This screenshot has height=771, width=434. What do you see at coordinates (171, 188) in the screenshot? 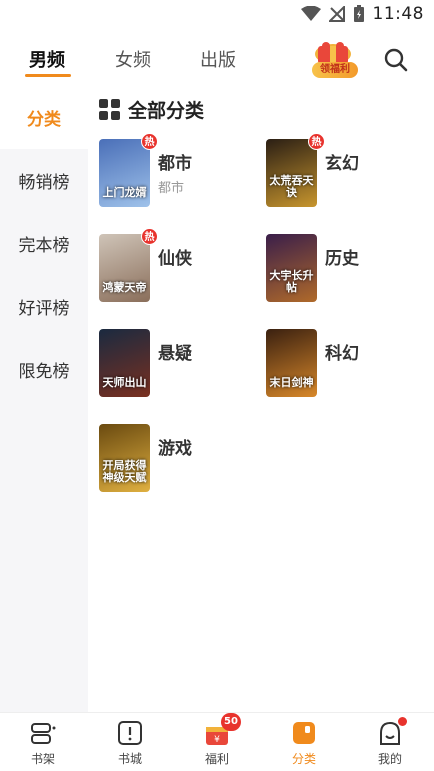
I see `category-subtitle: 都市` at bounding box center [171, 188].